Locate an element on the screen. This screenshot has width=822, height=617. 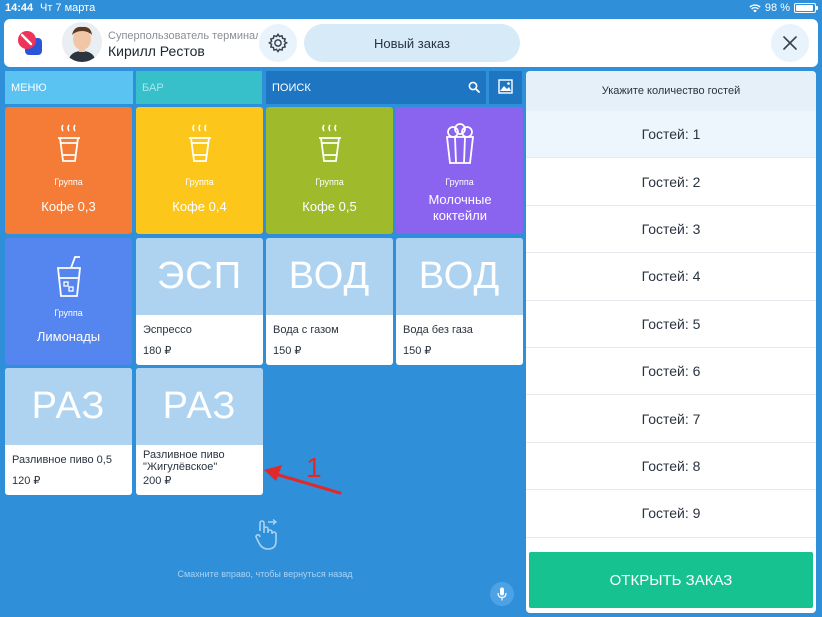
image-icon is located at coordinates (505, 86).